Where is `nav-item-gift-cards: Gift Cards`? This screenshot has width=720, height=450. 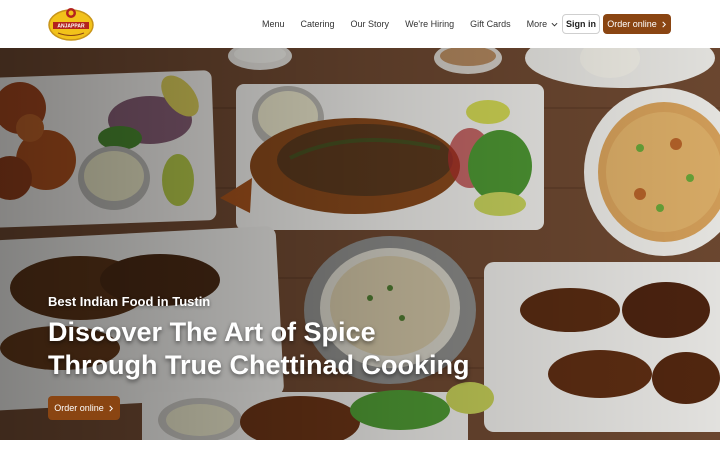
nav-item-gift-cards: Gift Cards is located at coordinates (490, 24).